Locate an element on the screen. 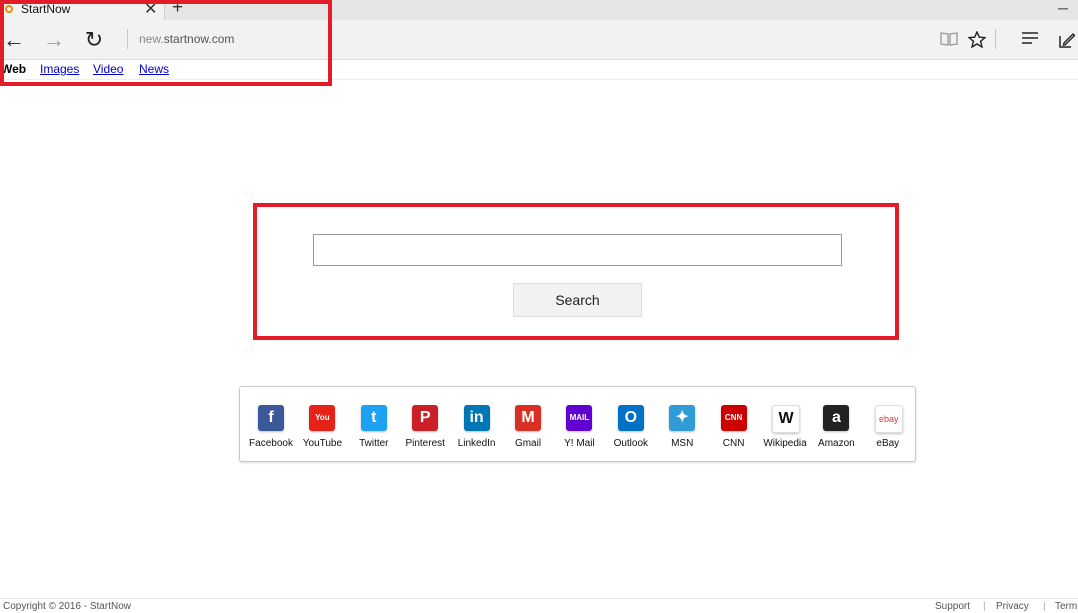 This screenshot has height=613, width=1078. quick-link-cnn: CNN CNN is located at coordinates (734, 428).